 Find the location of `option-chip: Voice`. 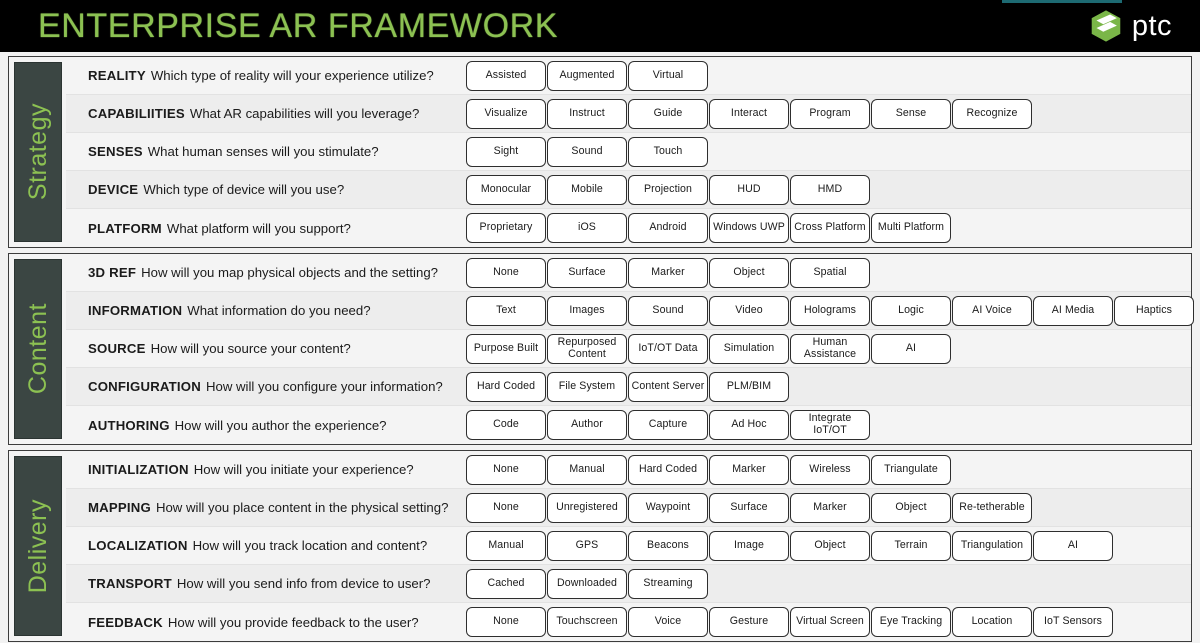

option-chip: Voice is located at coordinates (668, 622).